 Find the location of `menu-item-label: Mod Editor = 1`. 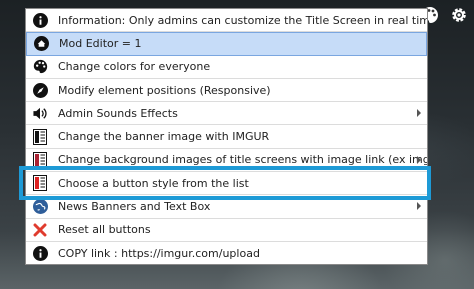

menu-item-label: Mod Editor = 1 is located at coordinates (100, 44).